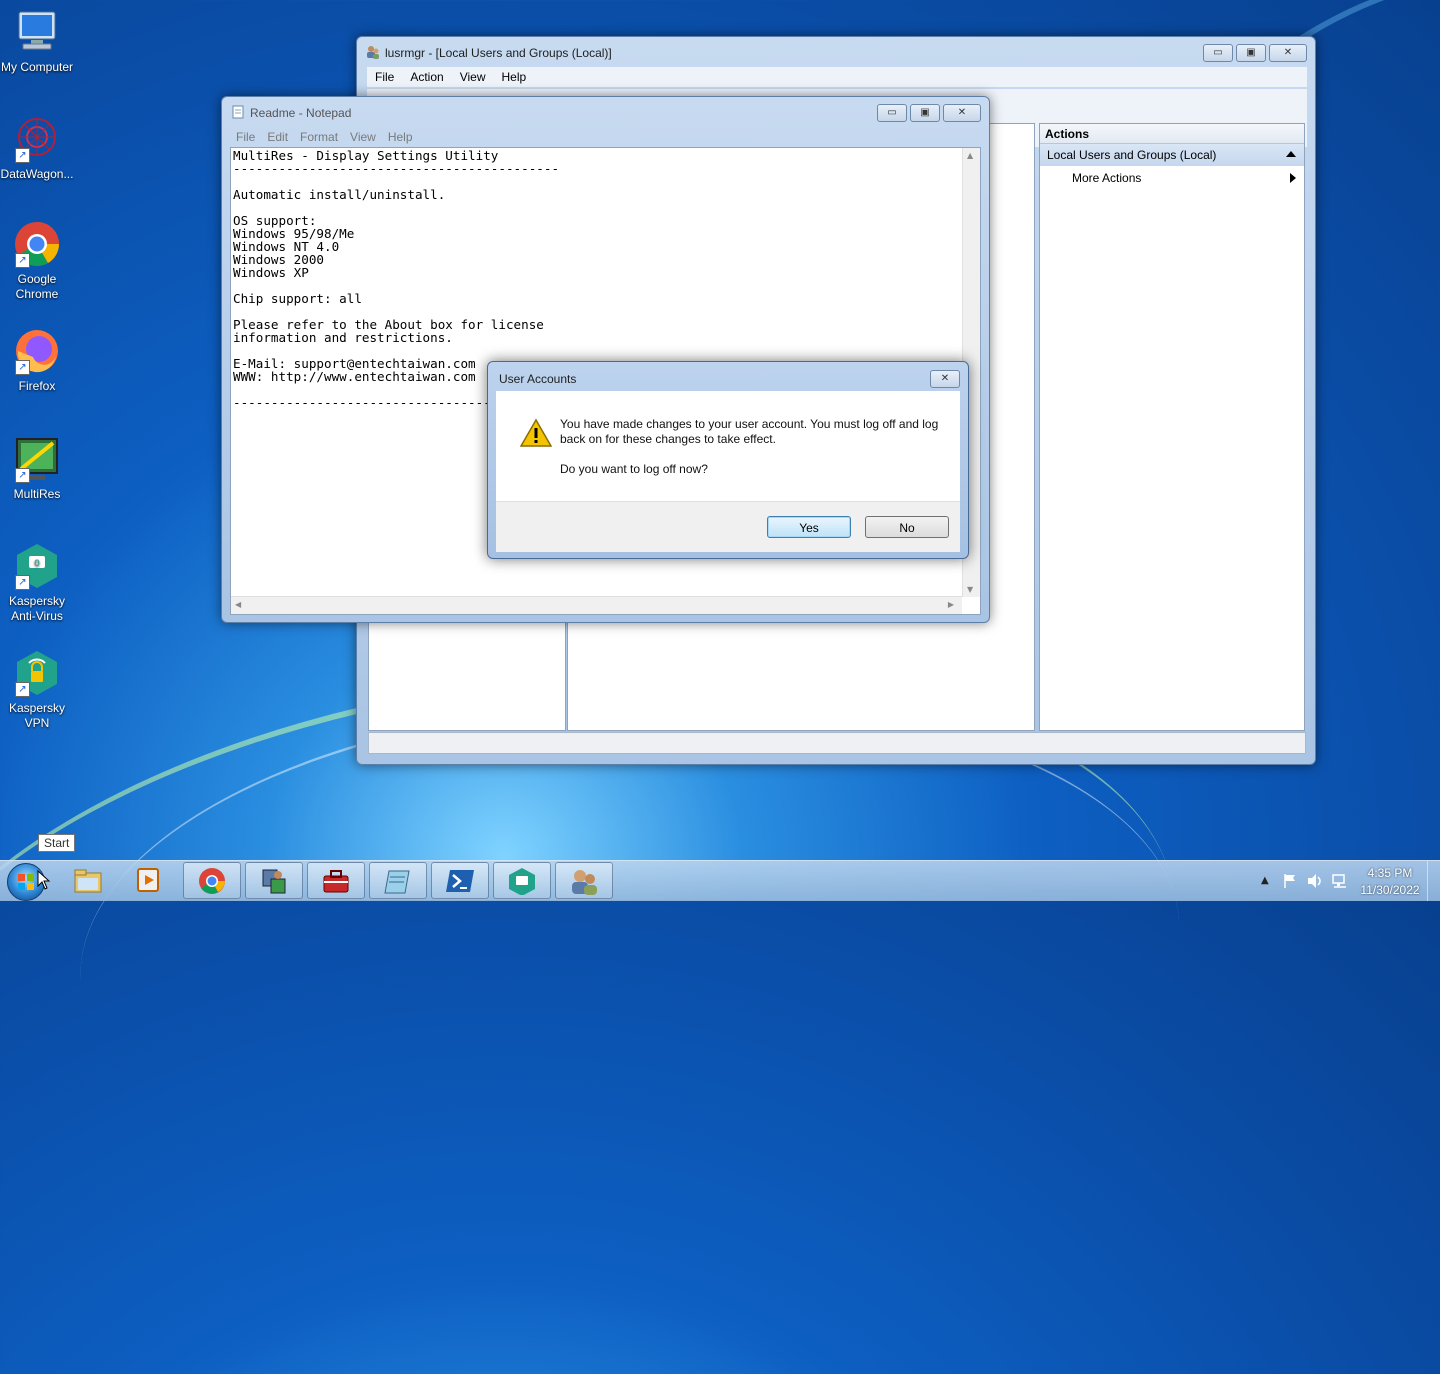 This screenshot has width=1440, height=1374. Describe the element at coordinates (37, 459) in the screenshot. I see `multires-icon: ↗` at that location.